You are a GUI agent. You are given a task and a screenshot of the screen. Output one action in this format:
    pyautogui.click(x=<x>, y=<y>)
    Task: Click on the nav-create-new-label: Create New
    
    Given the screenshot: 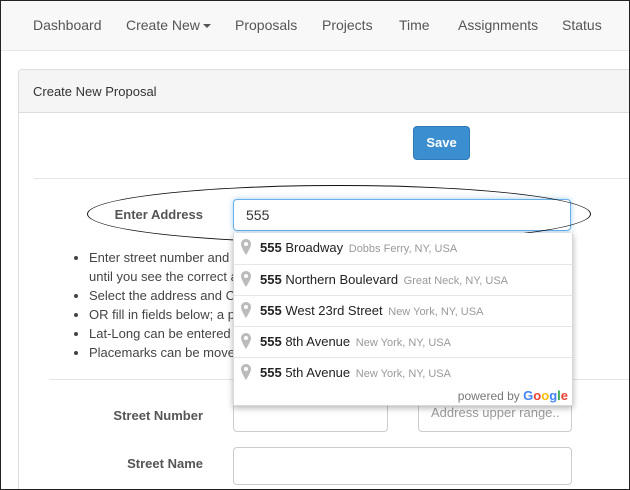 What is the action you would take?
    pyautogui.click(x=163, y=25)
    